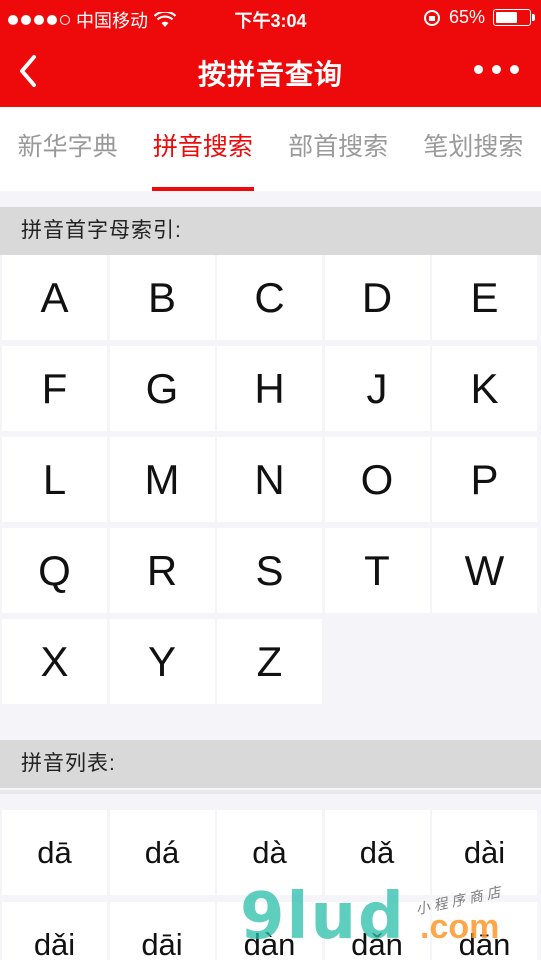 The image size is (541, 960). Describe the element at coordinates (484, 852) in the screenshot. I see `pinyin-item: dài` at that location.